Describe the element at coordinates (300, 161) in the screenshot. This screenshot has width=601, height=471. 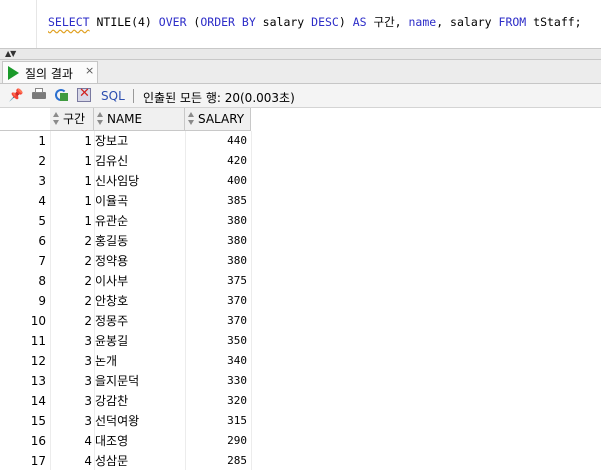
I see `table-row: 2 1 김유신 420` at that location.